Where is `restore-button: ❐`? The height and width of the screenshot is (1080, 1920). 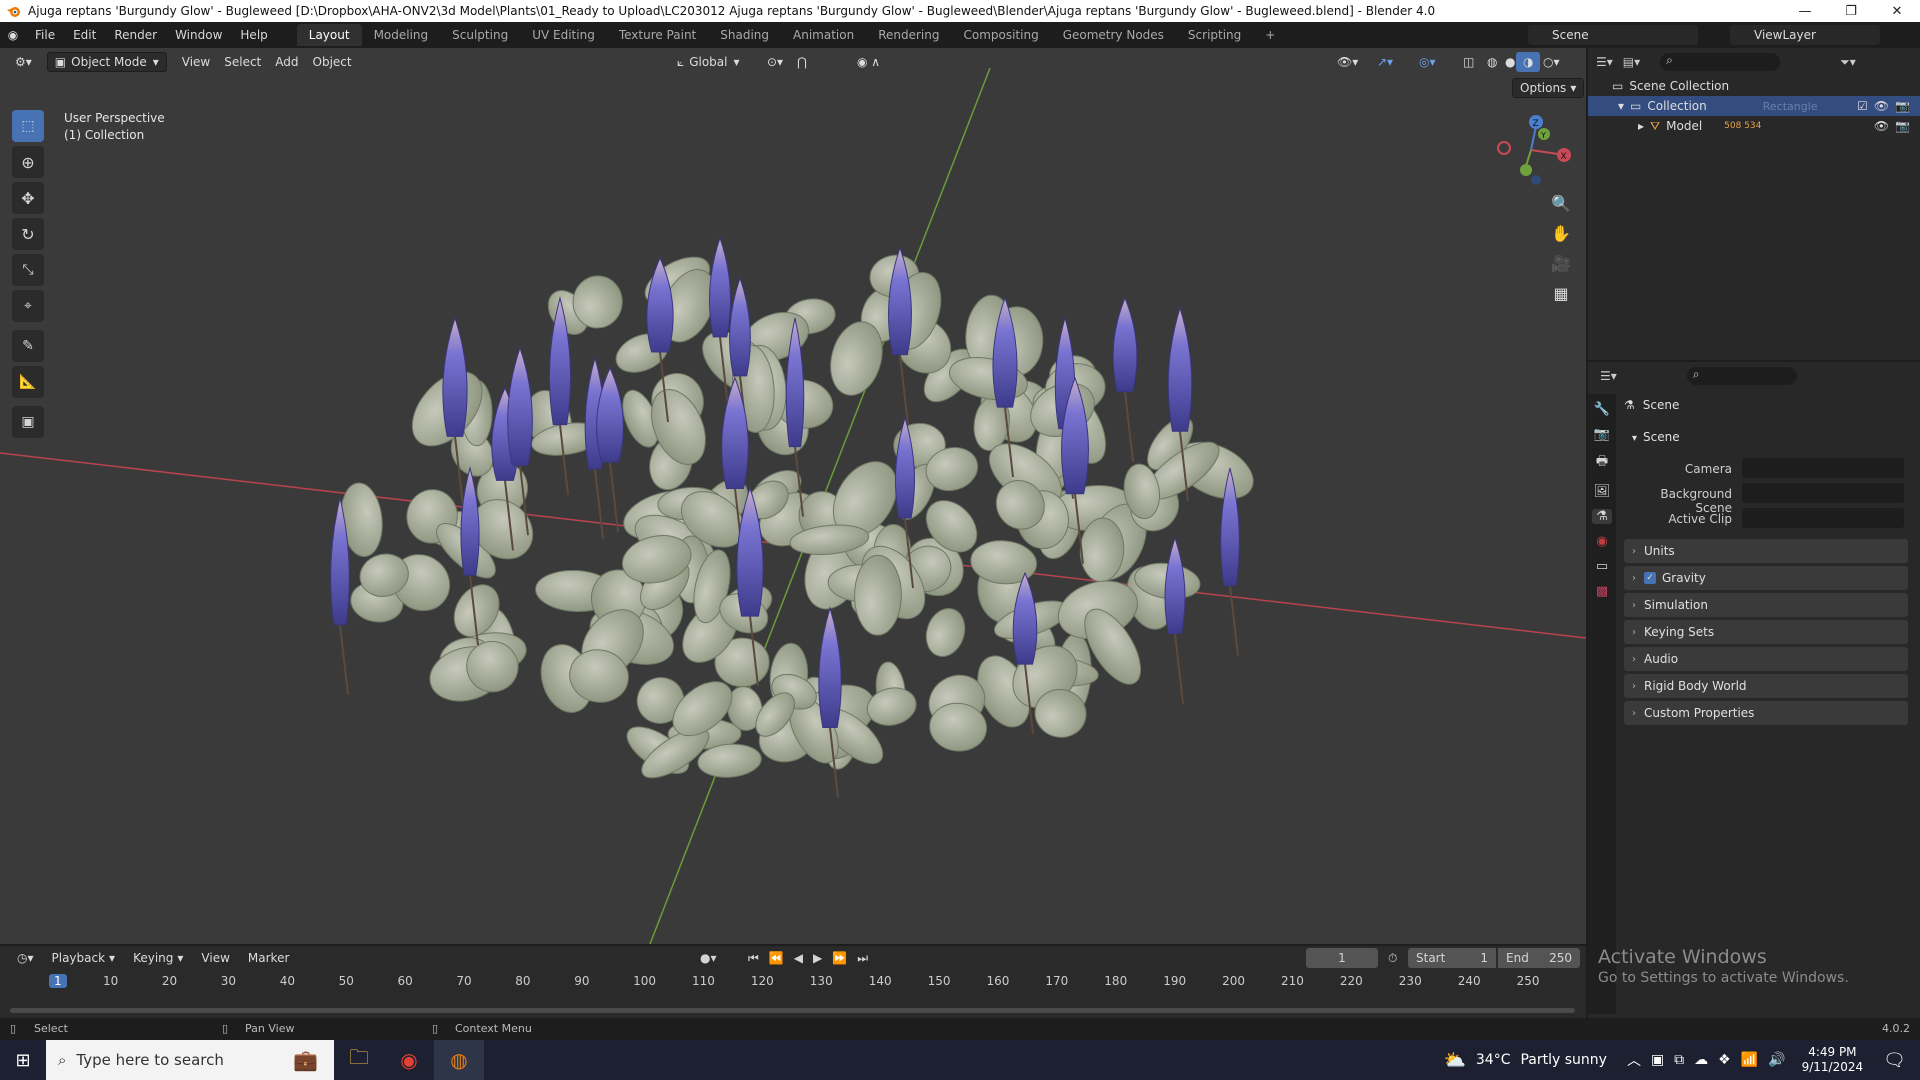
restore-button: ❐ is located at coordinates (1851, 11).